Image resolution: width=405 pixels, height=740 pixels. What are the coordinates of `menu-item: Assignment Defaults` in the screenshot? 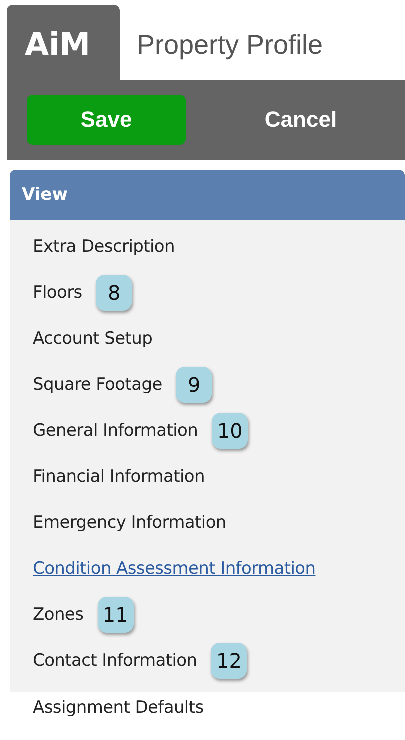 It's located at (118, 708).